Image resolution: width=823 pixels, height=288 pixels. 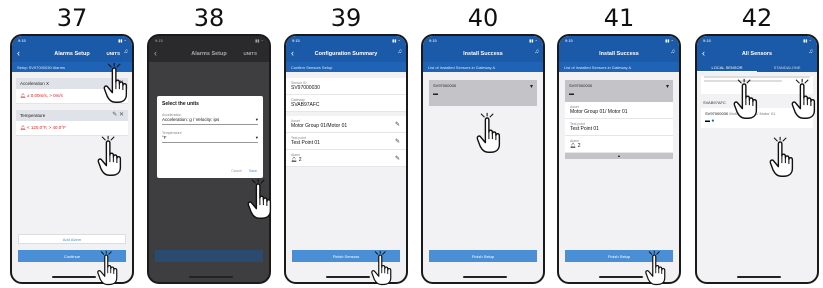 What do you see at coordinates (319, 126) in the screenshot?
I see `field-value: Motor Group 01/Motor 01` at bounding box center [319, 126].